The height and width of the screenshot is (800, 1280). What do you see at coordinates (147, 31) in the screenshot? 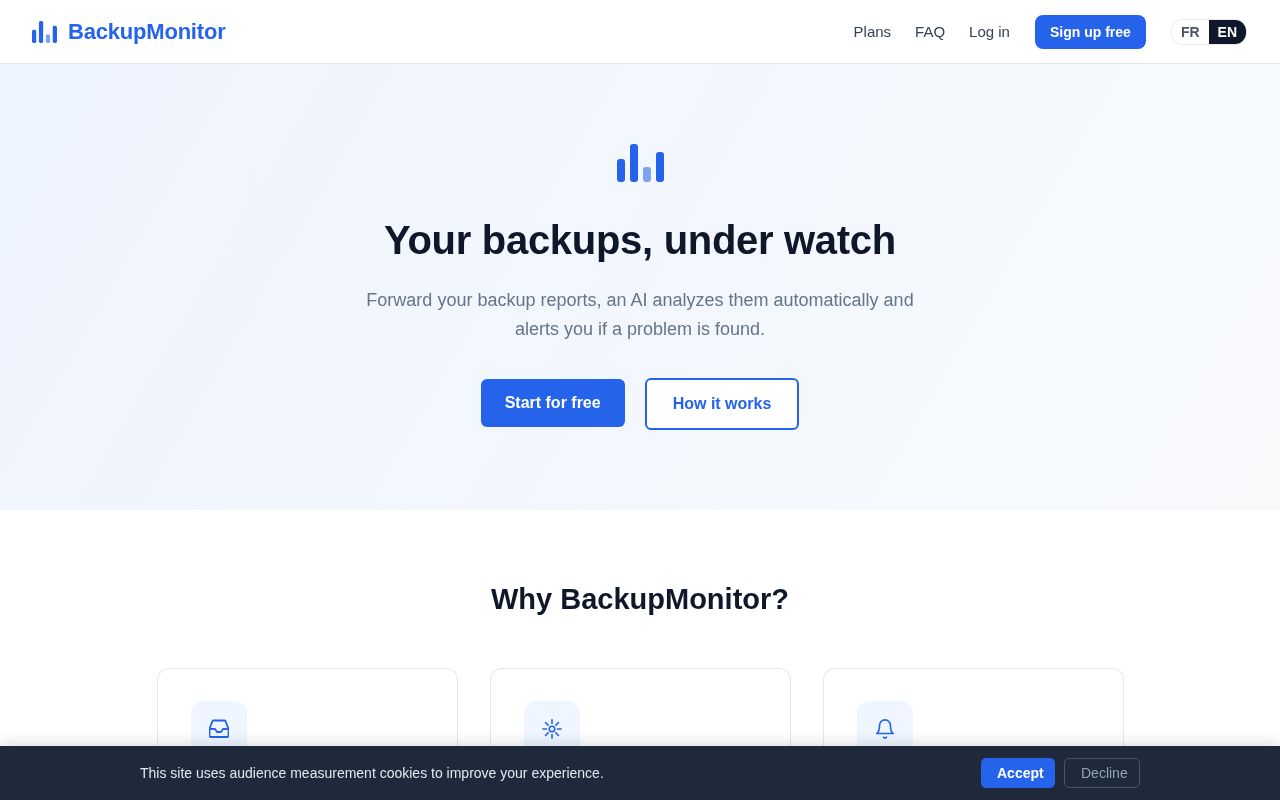
I see `brand-name: BackupMonitor` at bounding box center [147, 31].